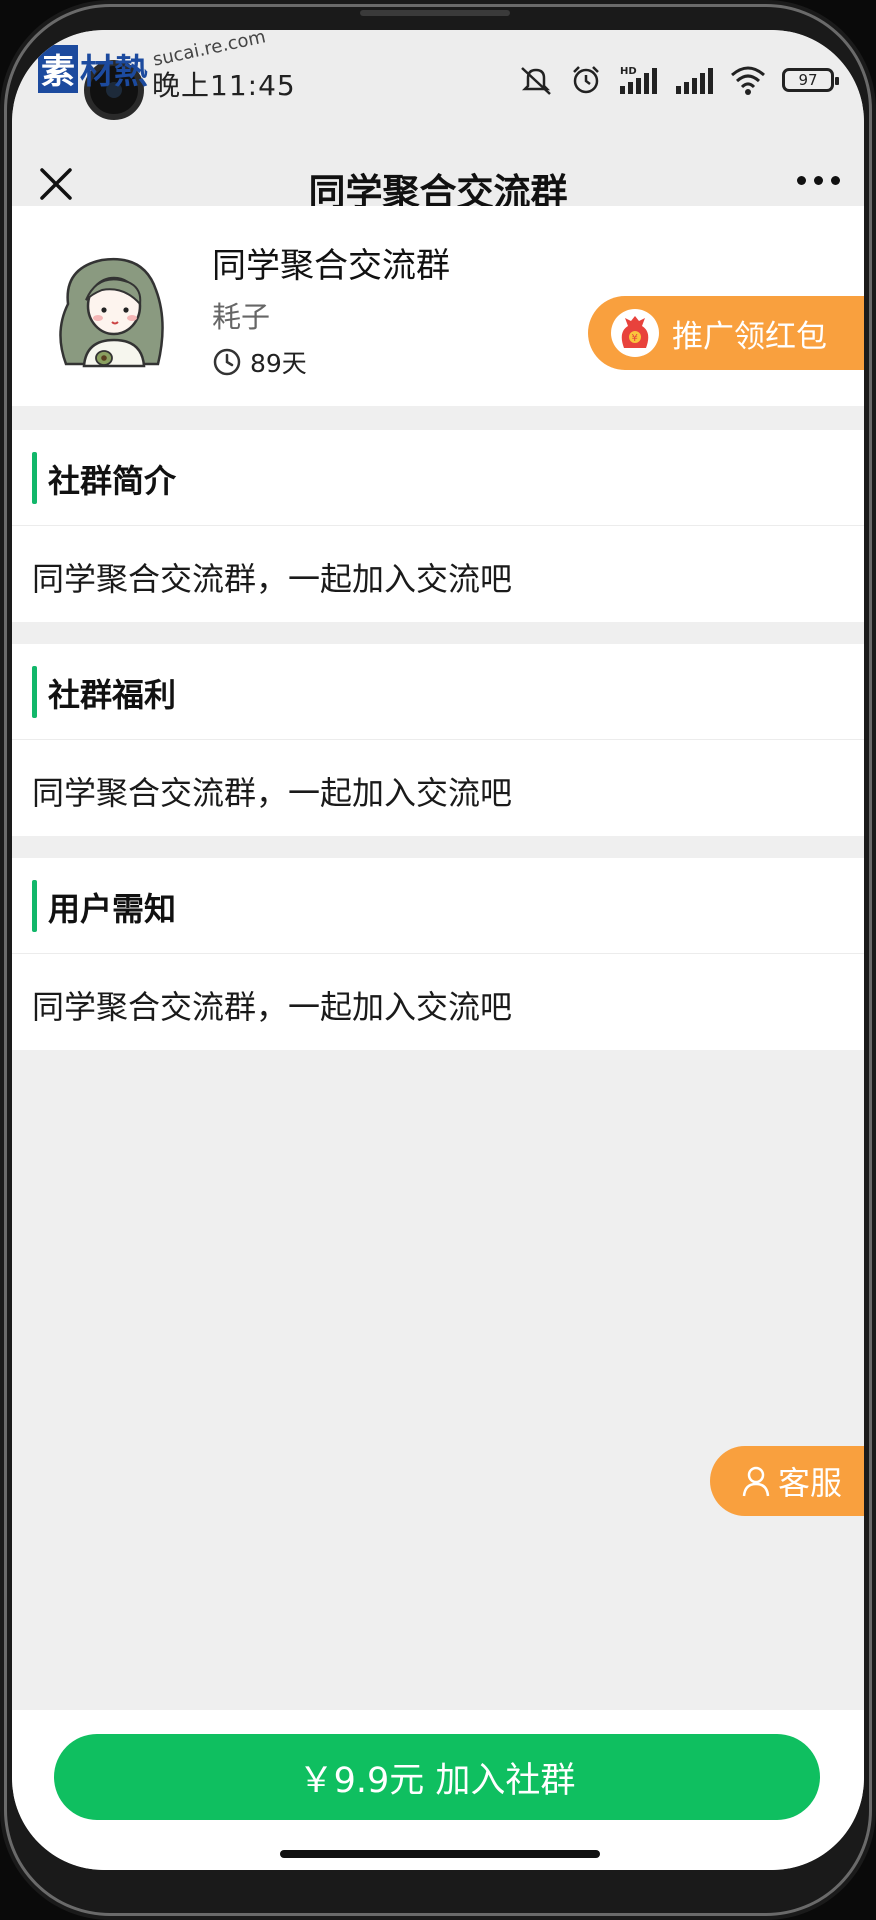  I want to click on speaker-grille, so click(435, 13).